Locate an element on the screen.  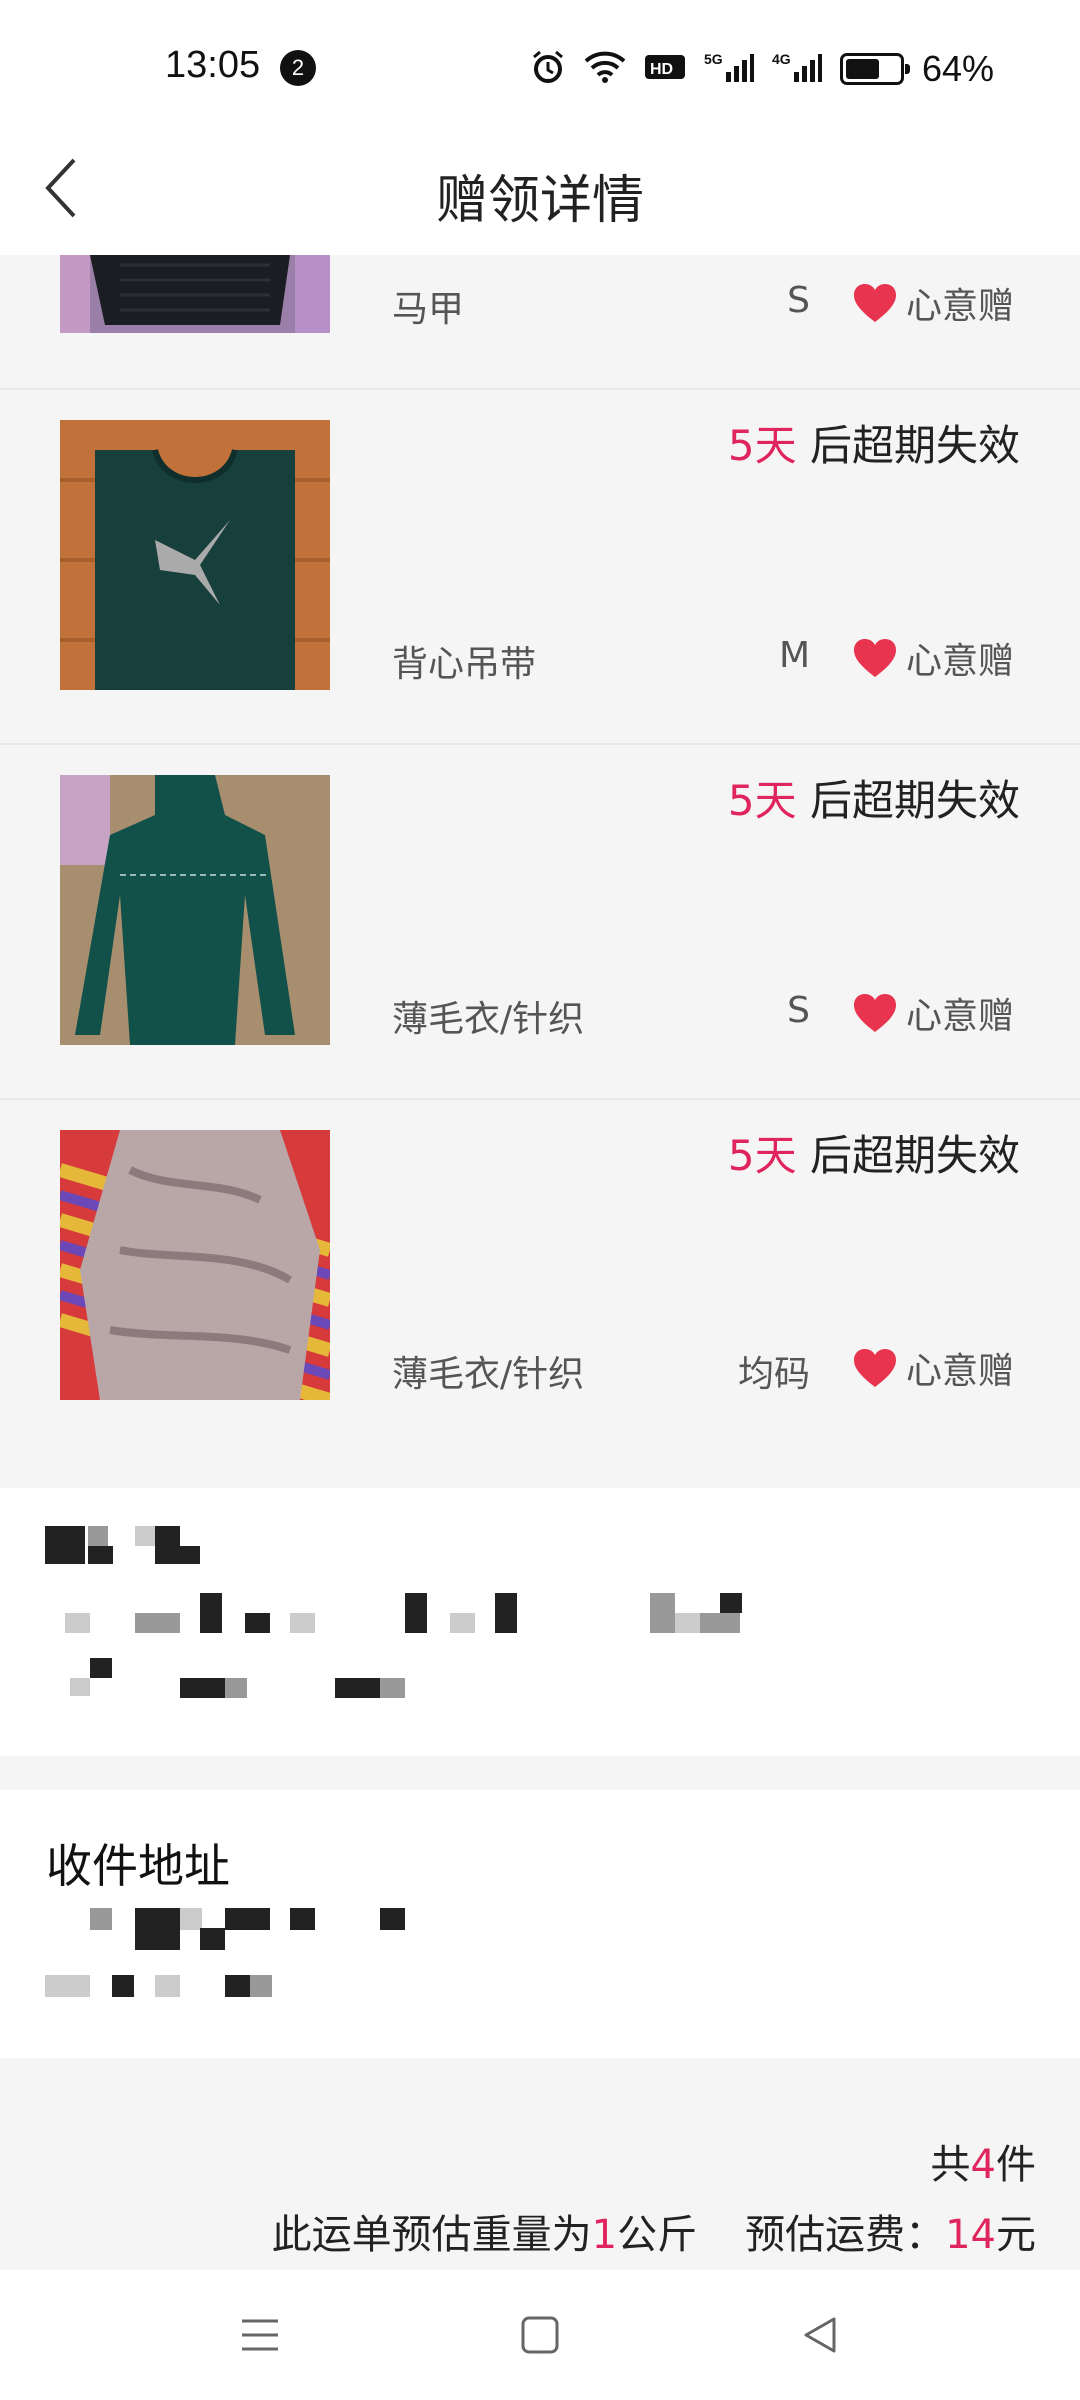
menu-icon is located at coordinates (260, 2335).